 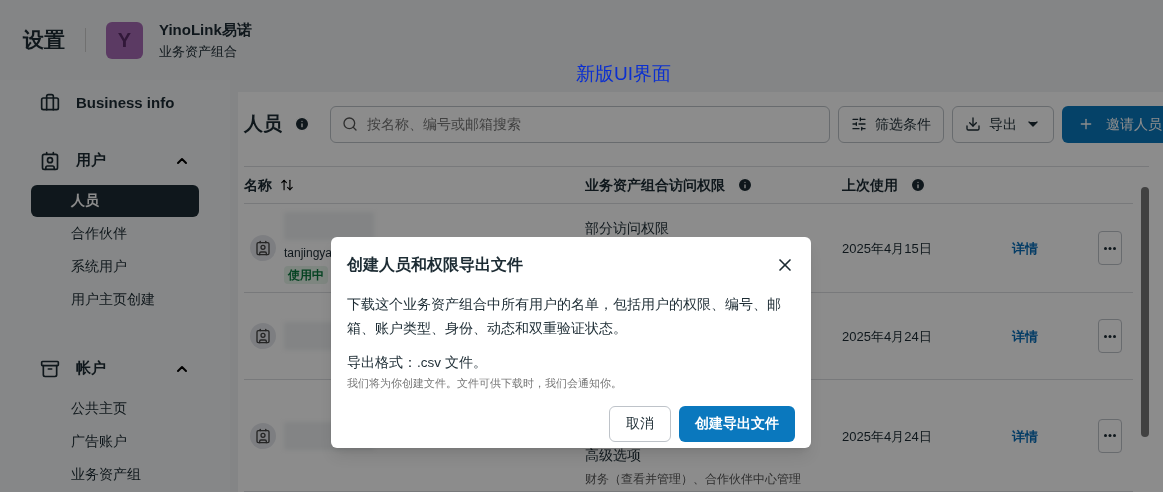 What do you see at coordinates (115, 266) in the screenshot?
I see `sidebar-item: 系统用户` at bounding box center [115, 266].